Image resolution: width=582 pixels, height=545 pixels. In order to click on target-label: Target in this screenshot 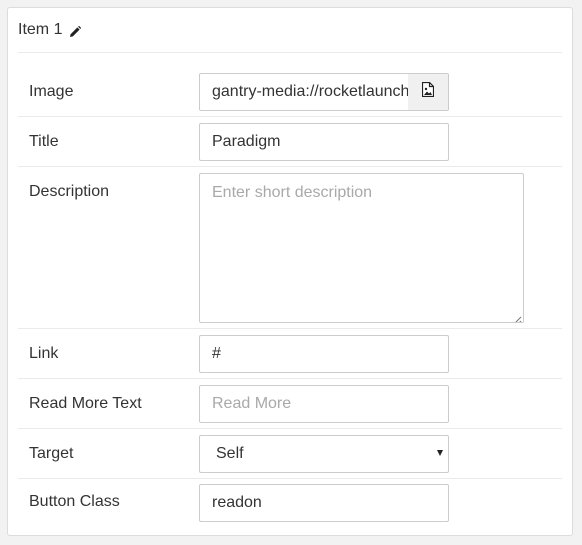, I will do `click(51, 453)`.